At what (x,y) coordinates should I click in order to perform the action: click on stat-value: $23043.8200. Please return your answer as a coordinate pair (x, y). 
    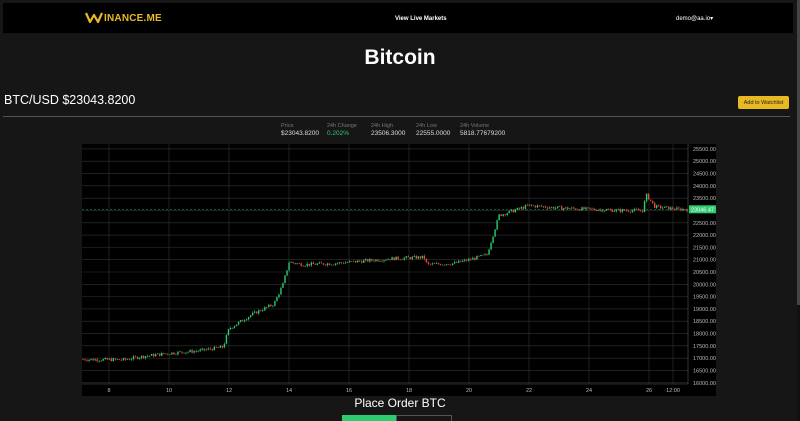
    Looking at the image, I should click on (300, 133).